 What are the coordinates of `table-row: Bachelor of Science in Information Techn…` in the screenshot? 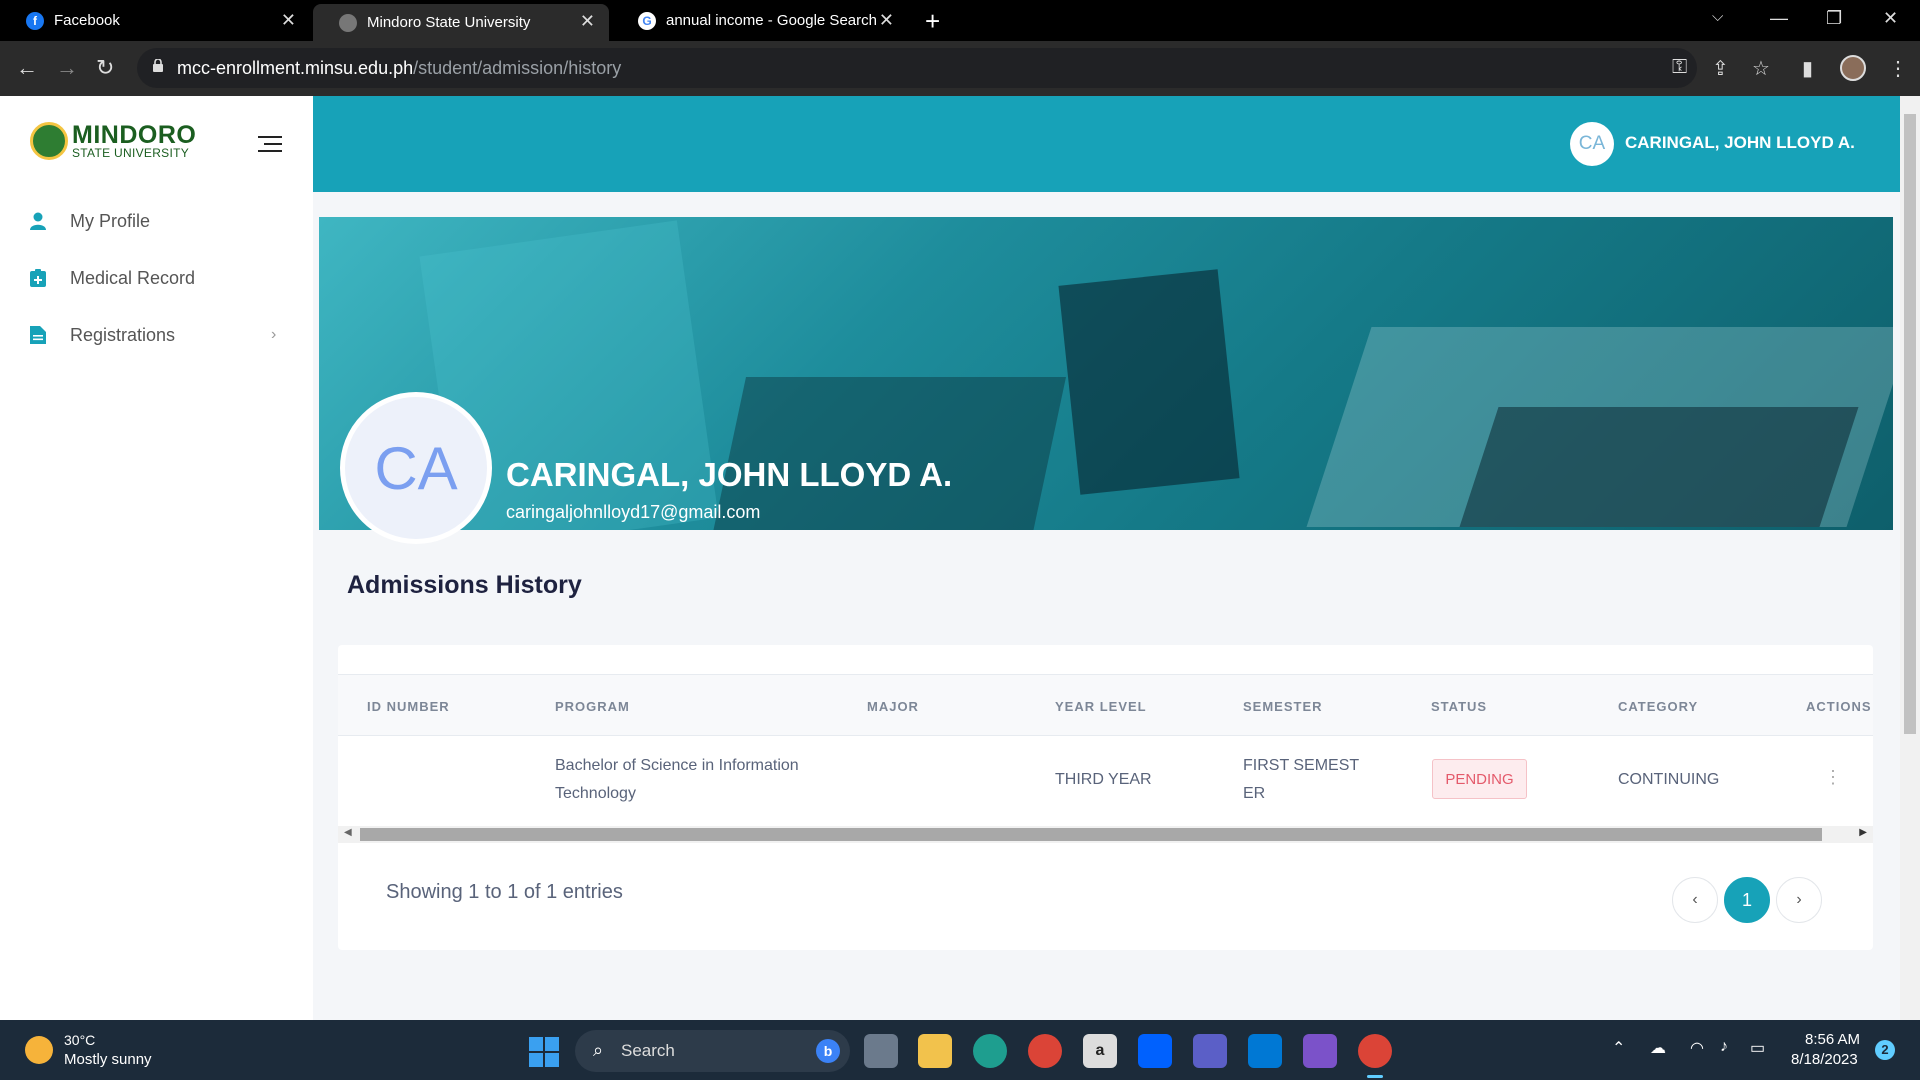 It's located at (1105, 780).